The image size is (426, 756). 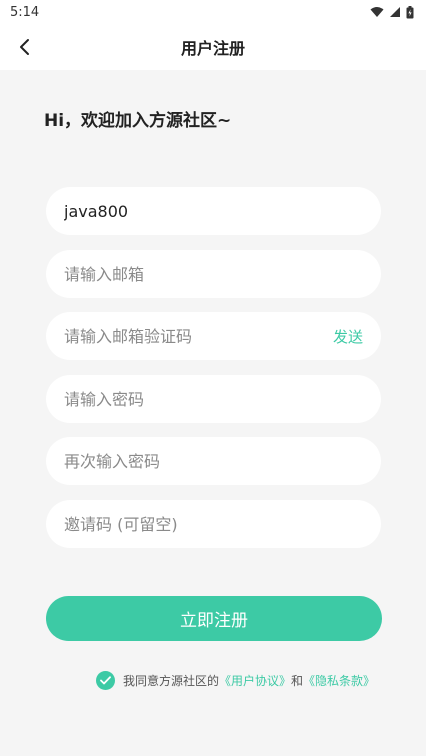 I want to click on confirm-password-field-container, so click(x=213, y=461).